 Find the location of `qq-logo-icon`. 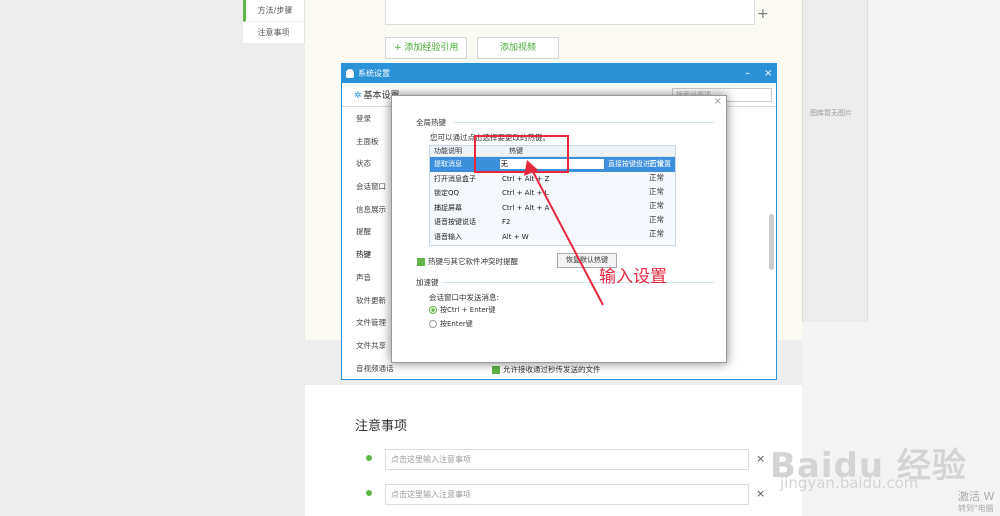

qq-logo-icon is located at coordinates (350, 73).